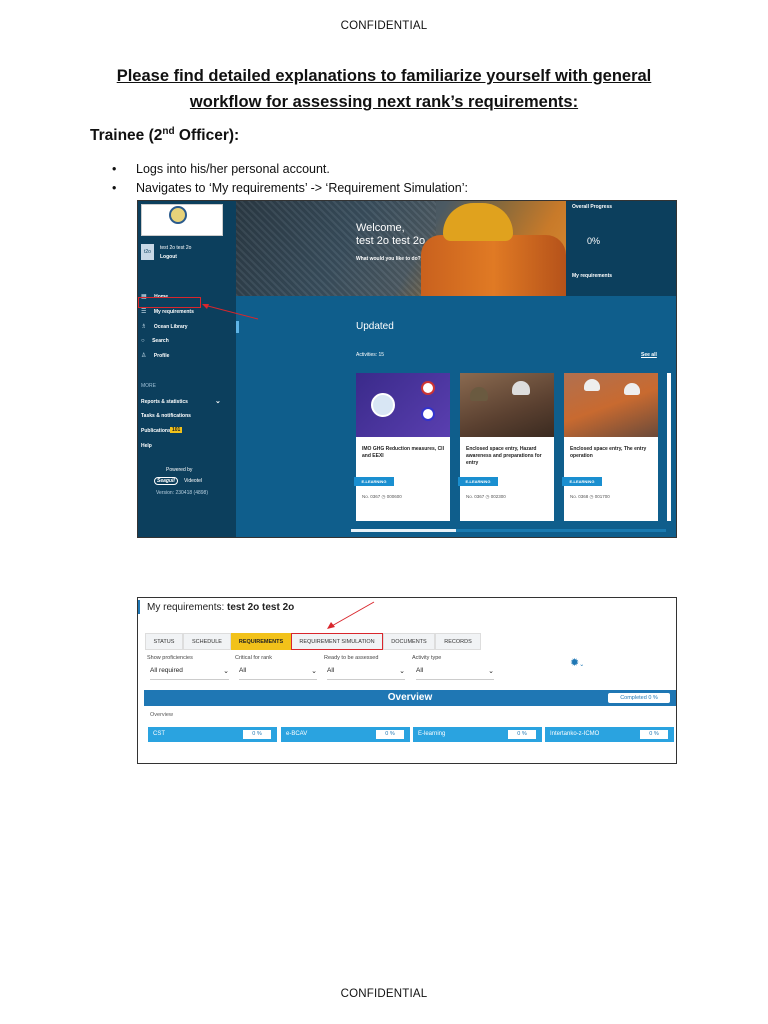  Describe the element at coordinates (176, 248) in the screenshot. I see `user-name: test 2o test 2o` at that location.